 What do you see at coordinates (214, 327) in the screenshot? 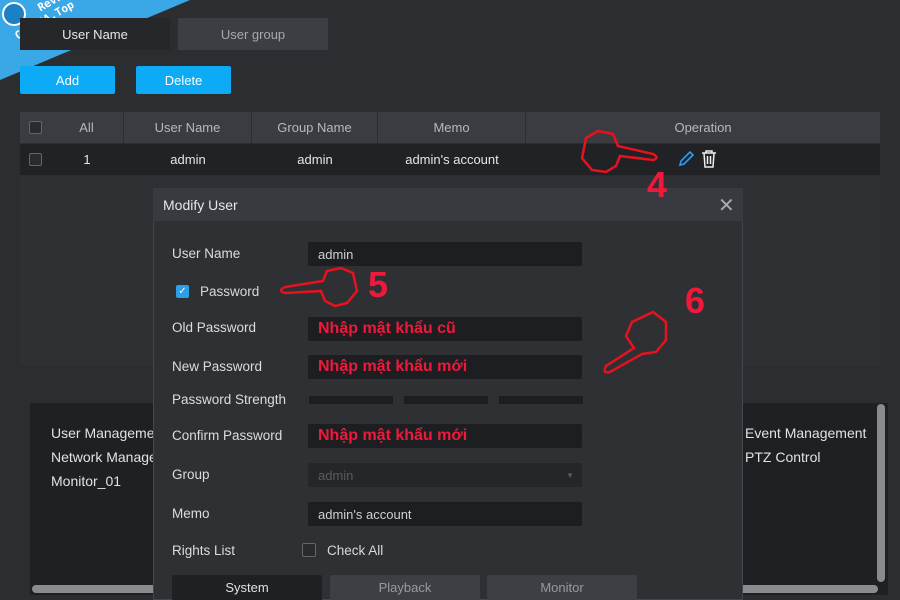
I see `old-password-label: Old Password` at bounding box center [214, 327].